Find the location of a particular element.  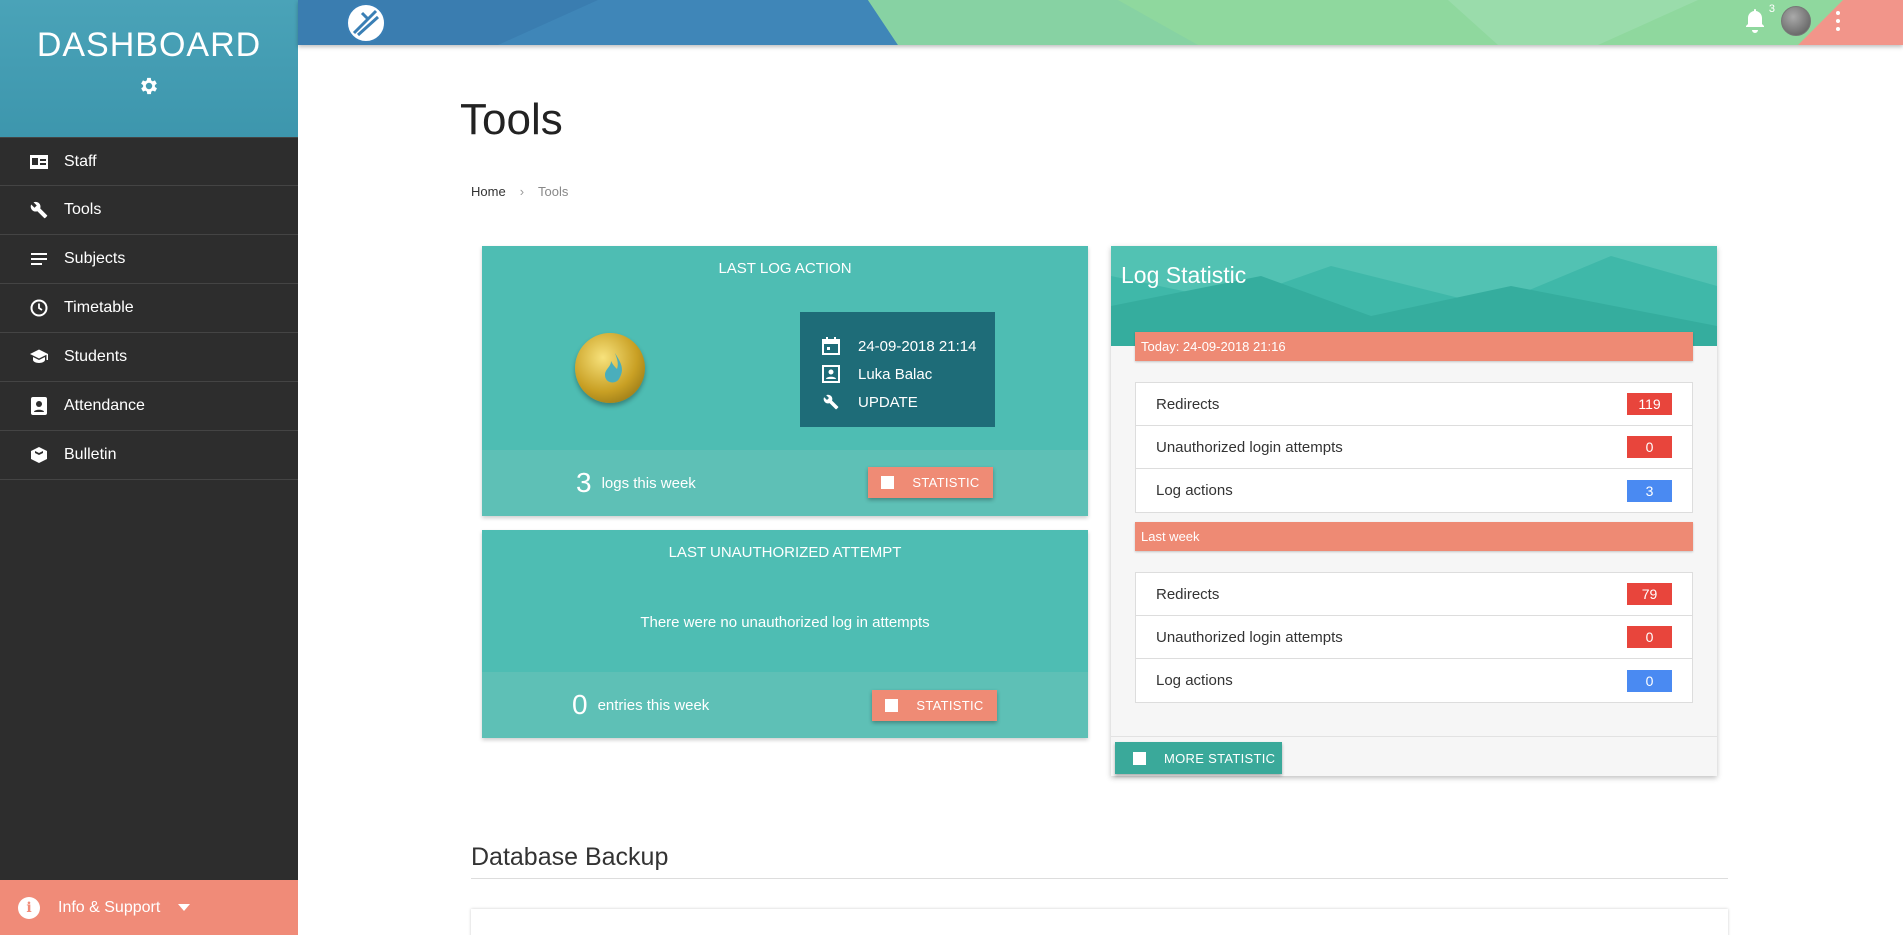

sidebar-item-students: Students is located at coordinates (149, 357).